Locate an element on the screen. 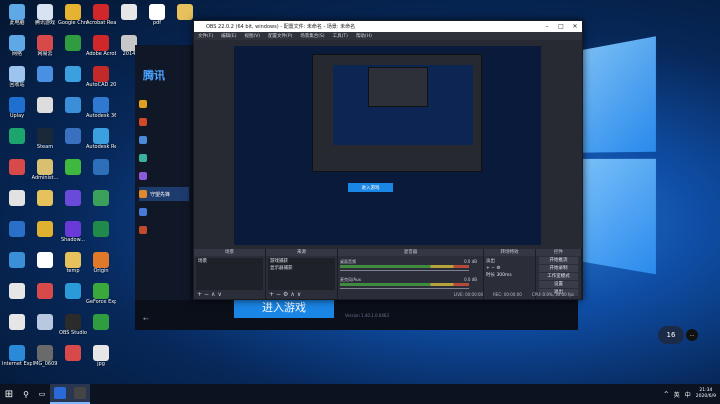 This screenshot has height=404, width=720. origin-desktop-shortcut: Origin is located at coordinates (101, 263).